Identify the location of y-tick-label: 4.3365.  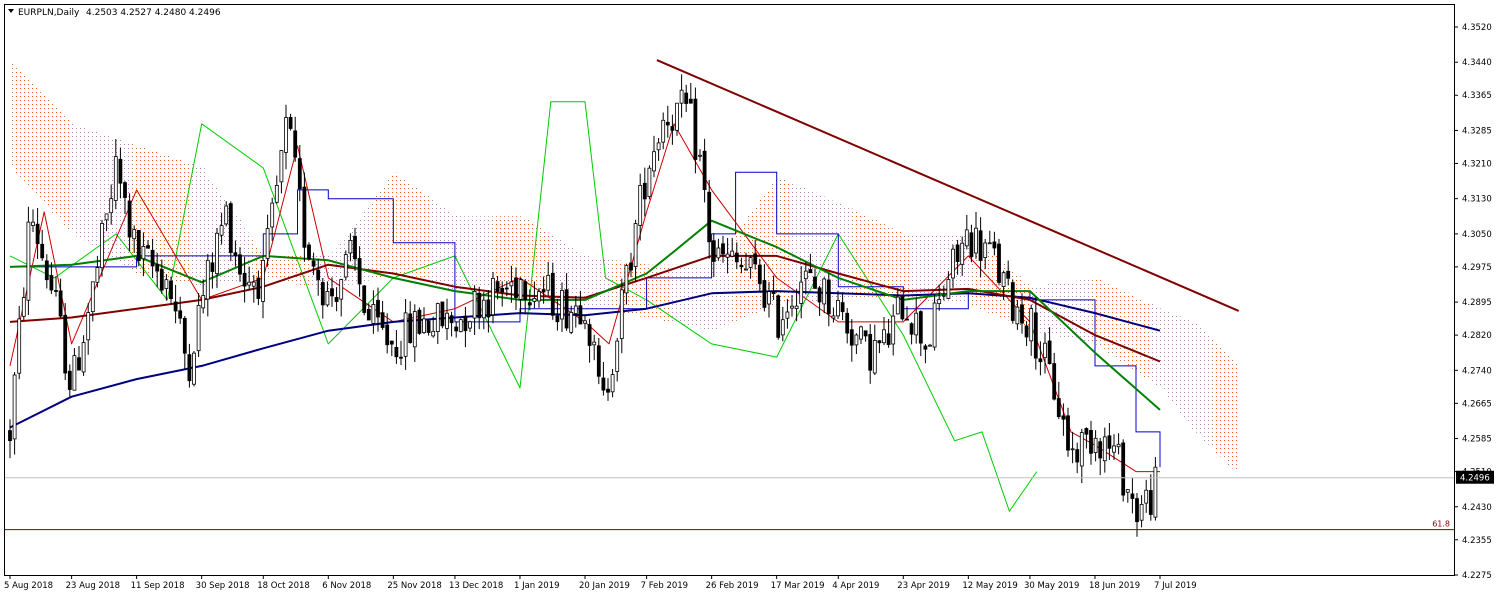
(1477, 96).